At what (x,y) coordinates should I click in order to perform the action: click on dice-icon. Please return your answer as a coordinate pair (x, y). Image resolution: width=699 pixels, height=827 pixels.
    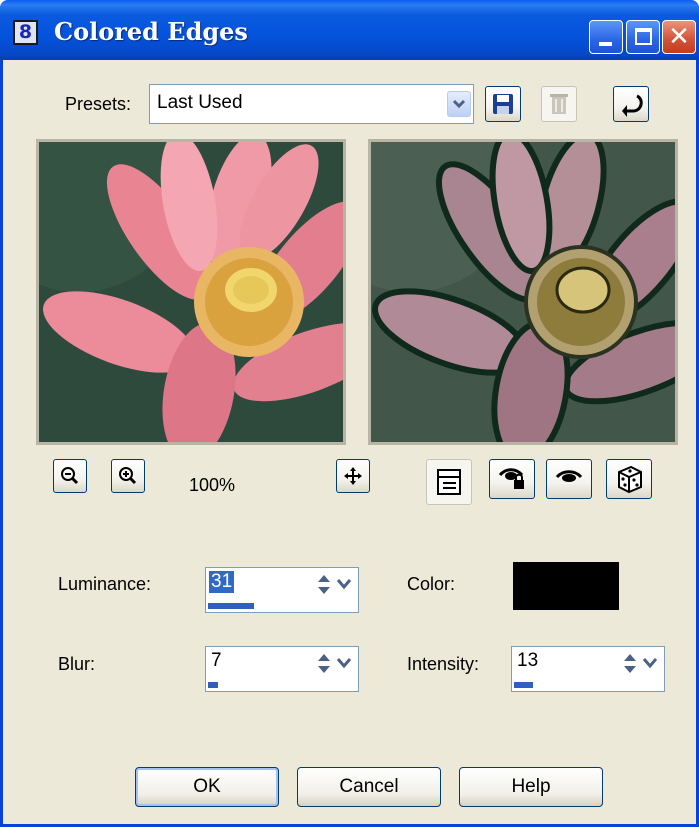
    Looking at the image, I should click on (630, 479).